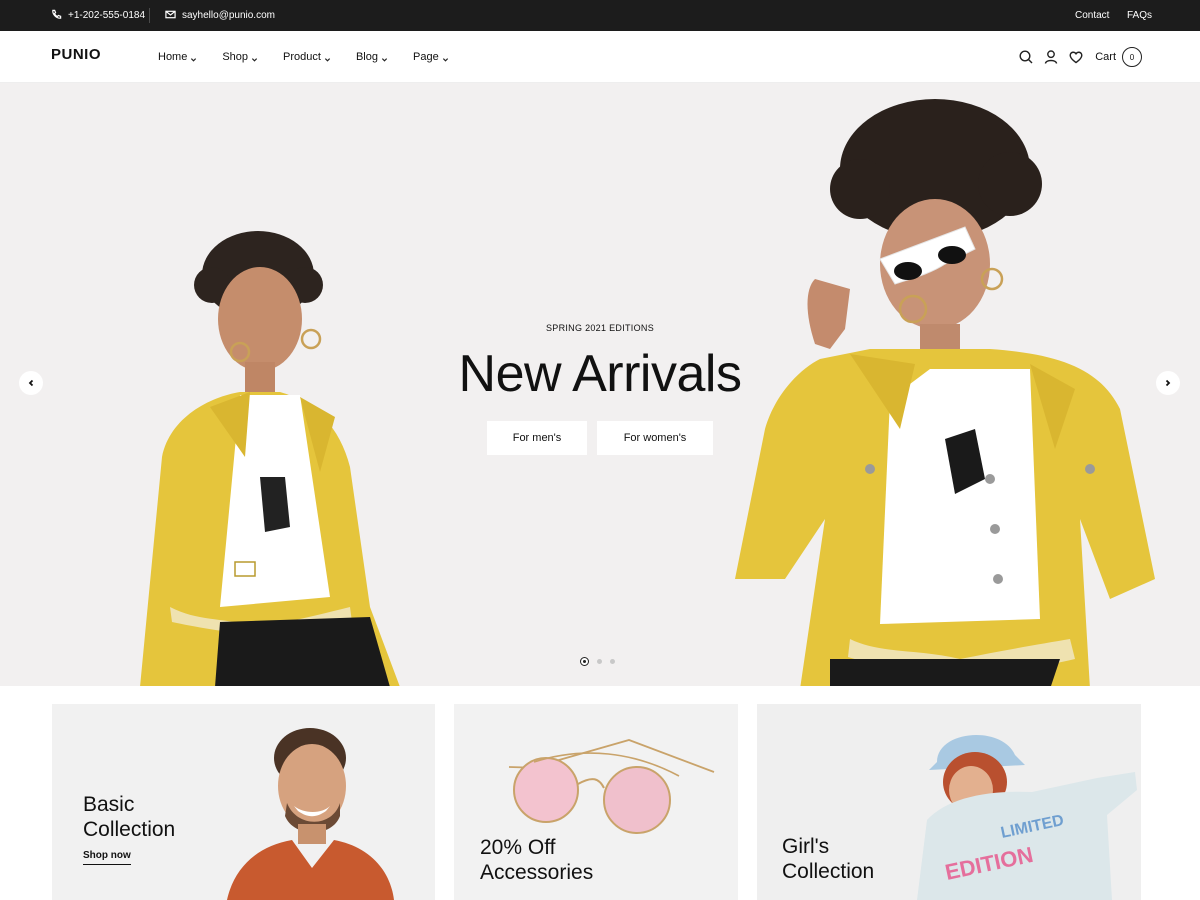 The image size is (1200, 900). I want to click on hero-title: New Arrivals, so click(600, 374).